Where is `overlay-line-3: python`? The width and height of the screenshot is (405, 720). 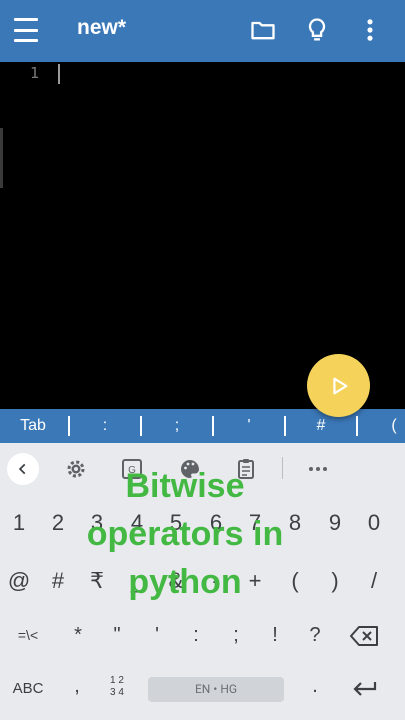 overlay-line-3: python is located at coordinates (185, 582).